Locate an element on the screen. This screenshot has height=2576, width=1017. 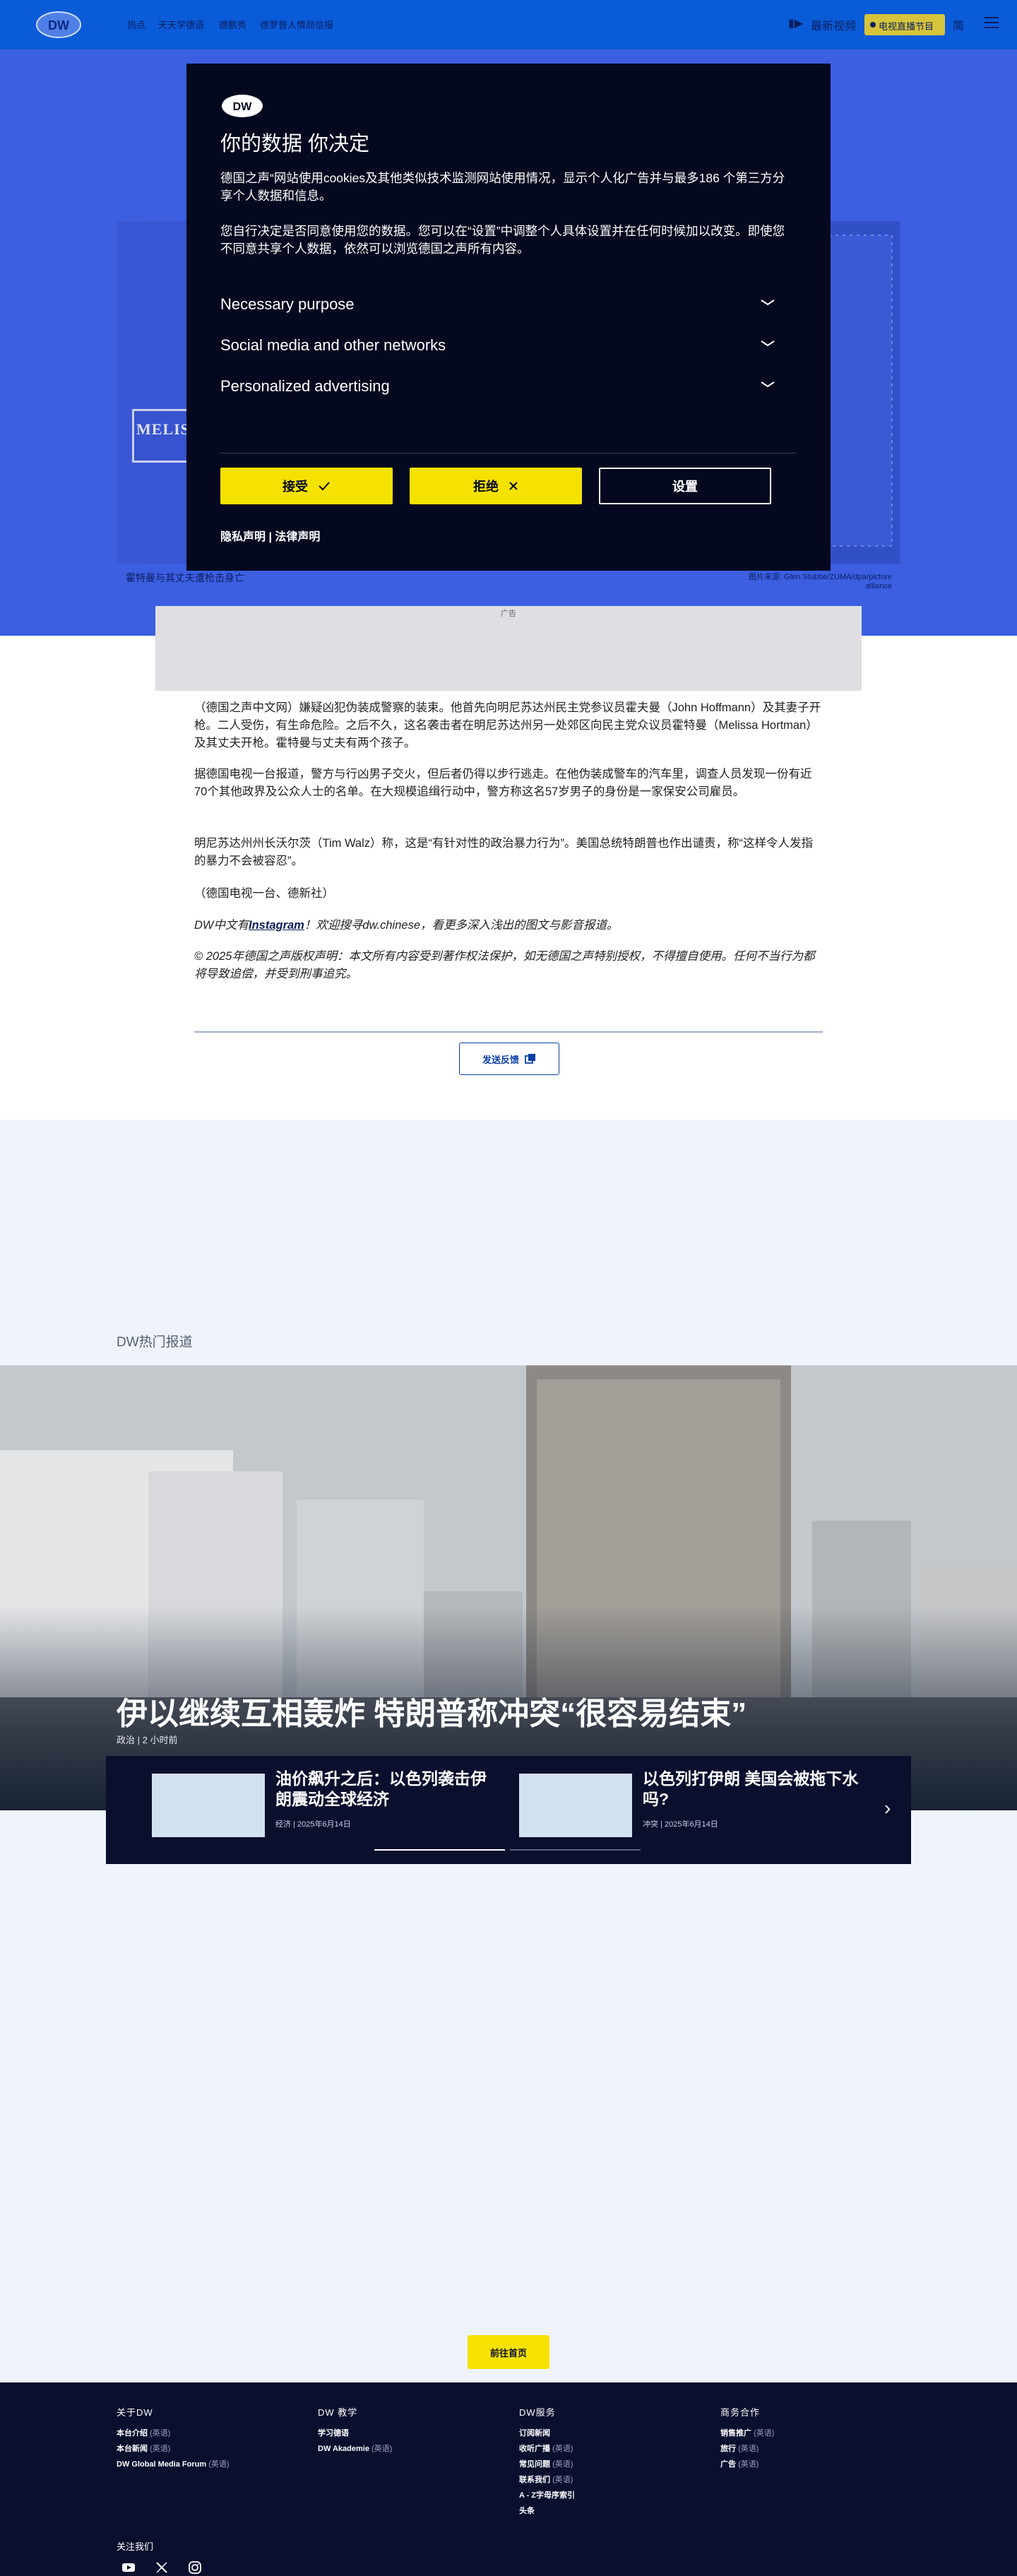
name-plate-text: MELIS is located at coordinates (163, 429).